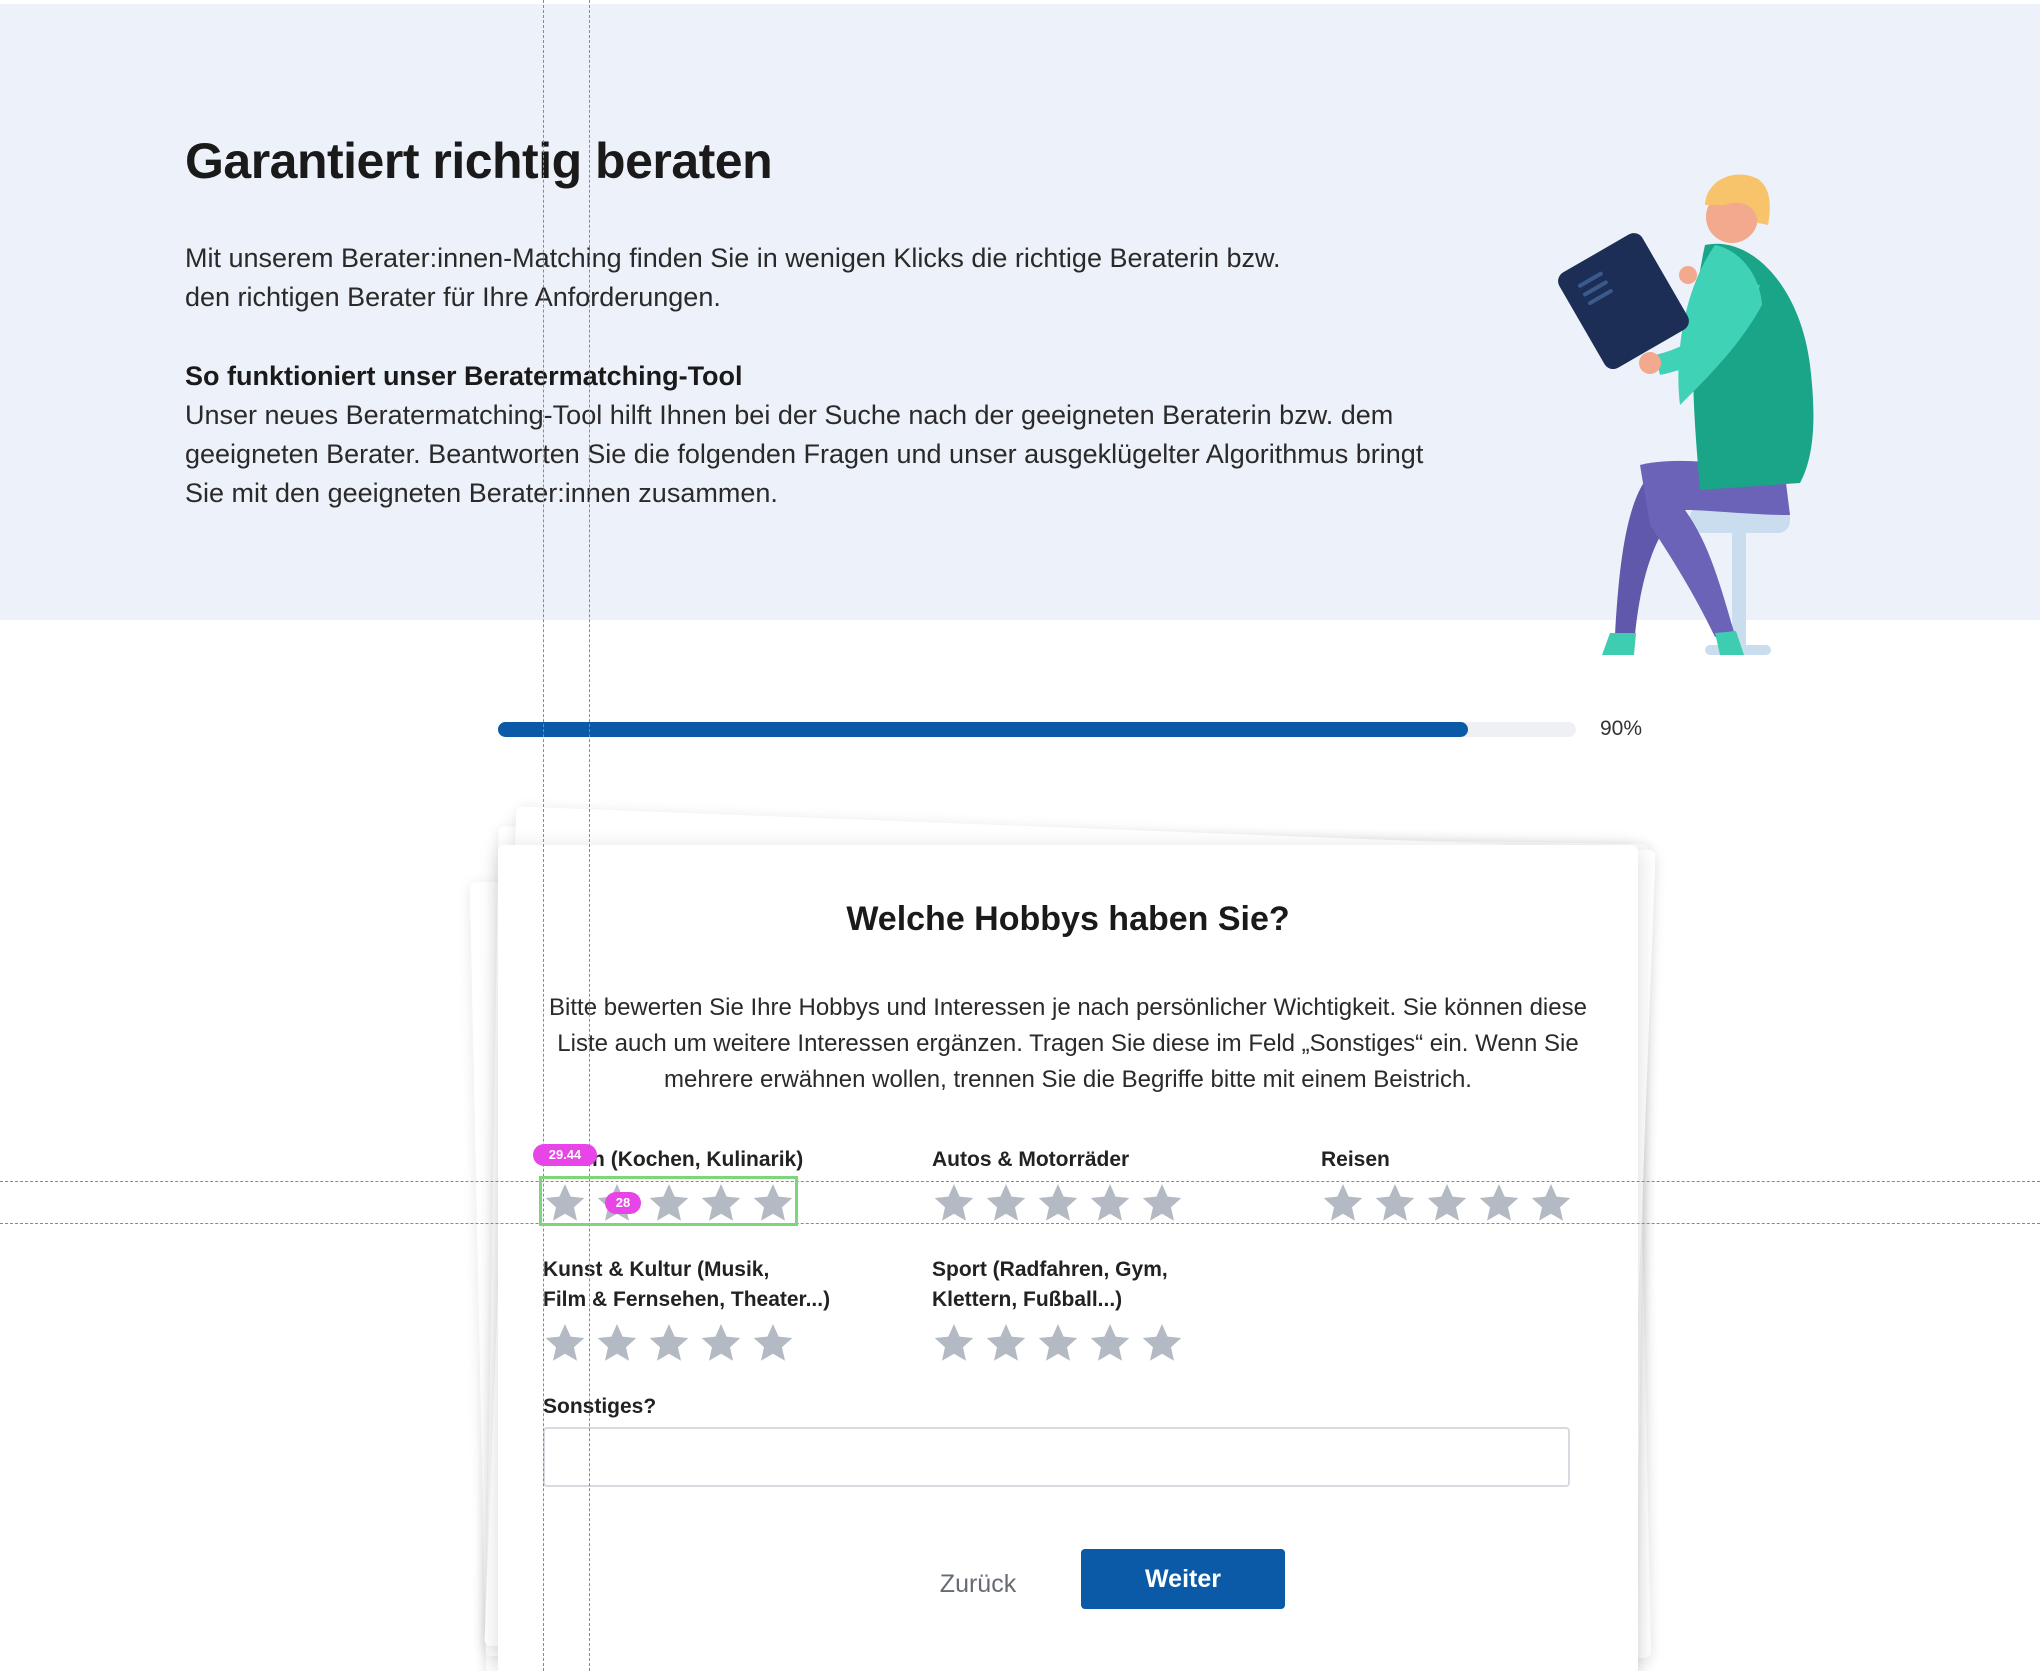  Describe the element at coordinates (623, 1203) in the screenshot. I see `gap-measure-badge: 28` at that location.